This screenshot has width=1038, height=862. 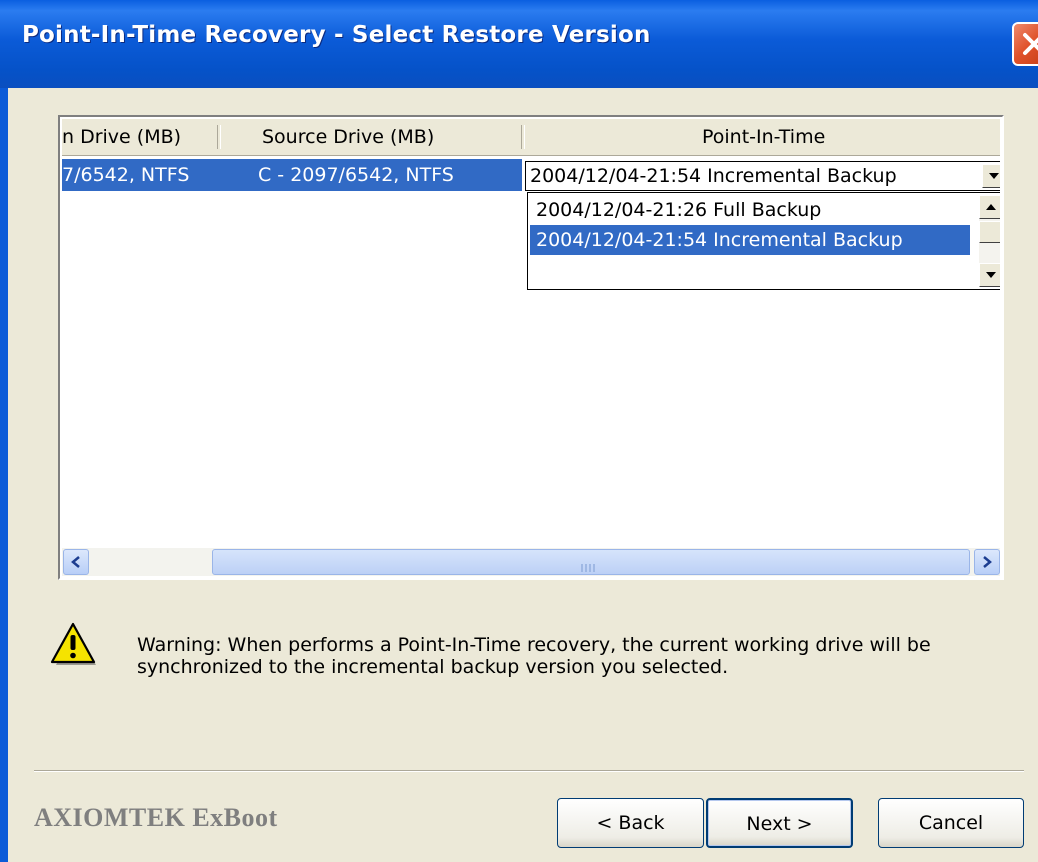 I want to click on table-row: 7/6542, NTFS C - 2097/6542, NTFS, so click(x=292, y=175).